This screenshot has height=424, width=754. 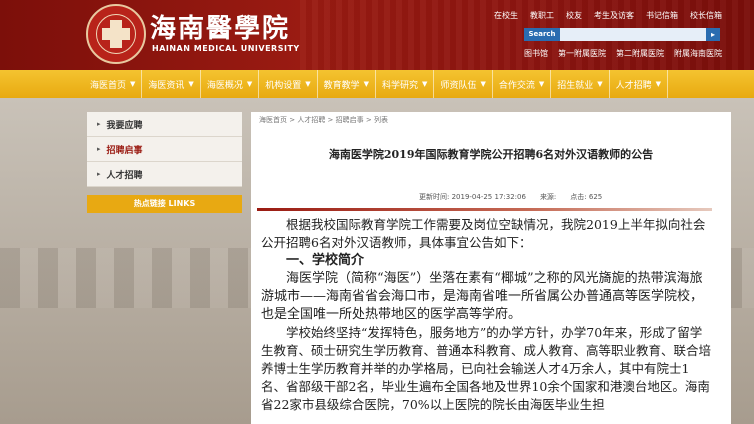 What do you see at coordinates (506, 15) in the screenshot?
I see `top-link-students: 在校生` at bounding box center [506, 15].